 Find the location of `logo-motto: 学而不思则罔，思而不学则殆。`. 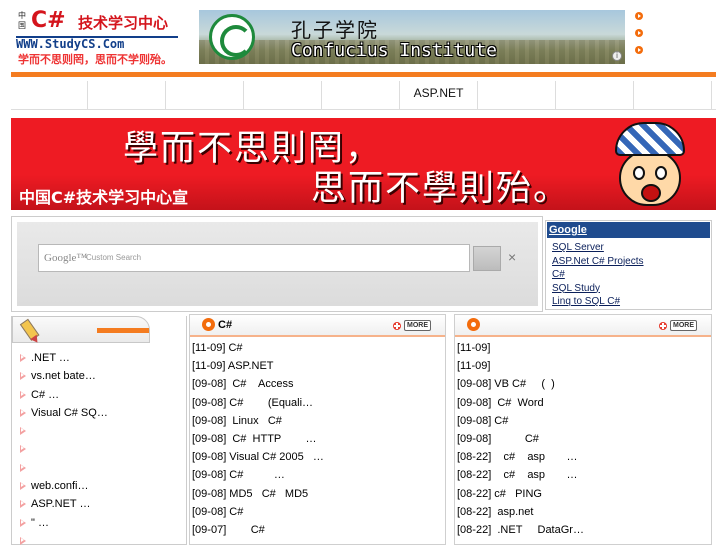

logo-motto: 学而不思则罔，思而不学则殆。 is located at coordinates (95, 59).